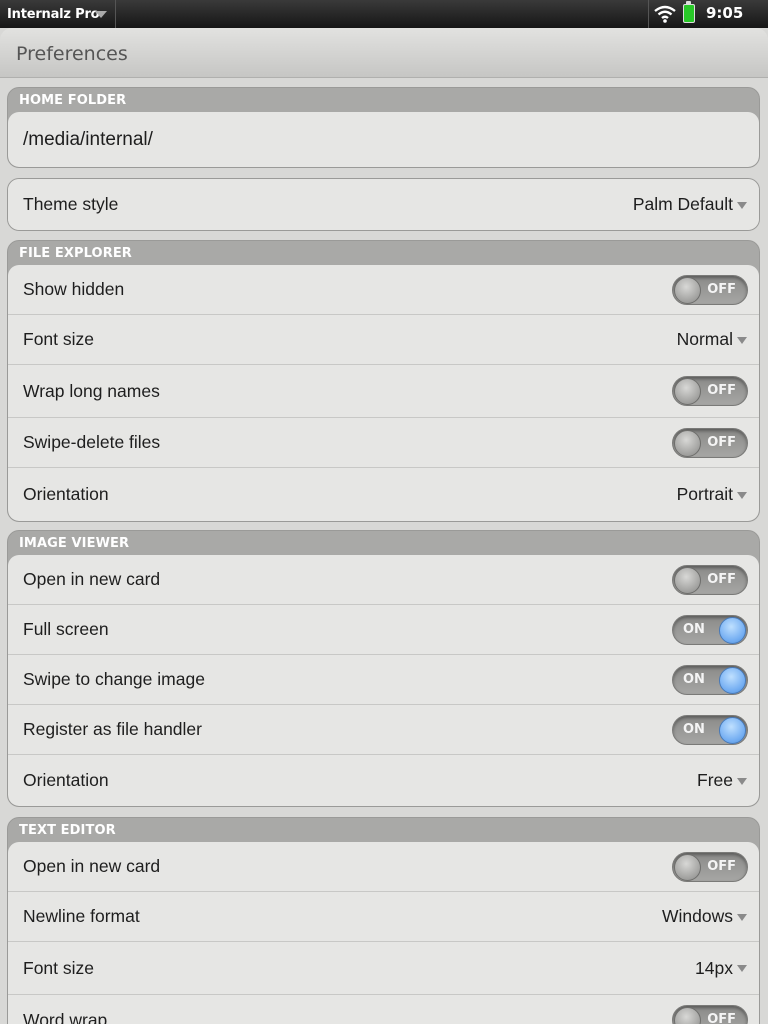 This screenshot has height=1024, width=768. I want to click on row-label: Word wrap, so click(65, 1016).